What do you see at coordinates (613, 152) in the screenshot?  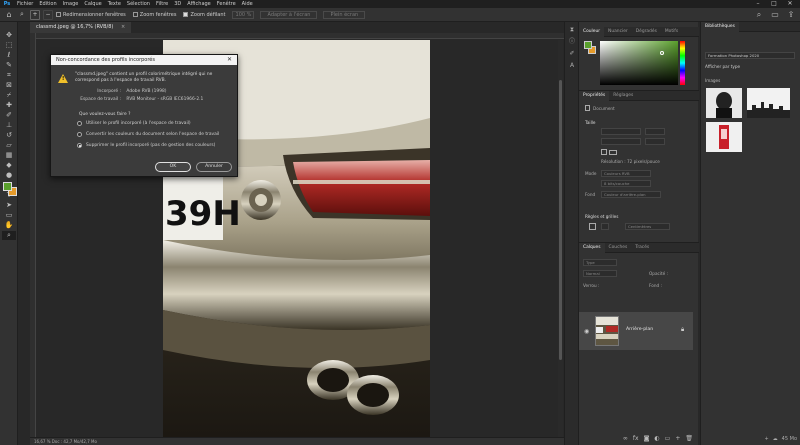 I see `orientation-landscape-icon` at bounding box center [613, 152].